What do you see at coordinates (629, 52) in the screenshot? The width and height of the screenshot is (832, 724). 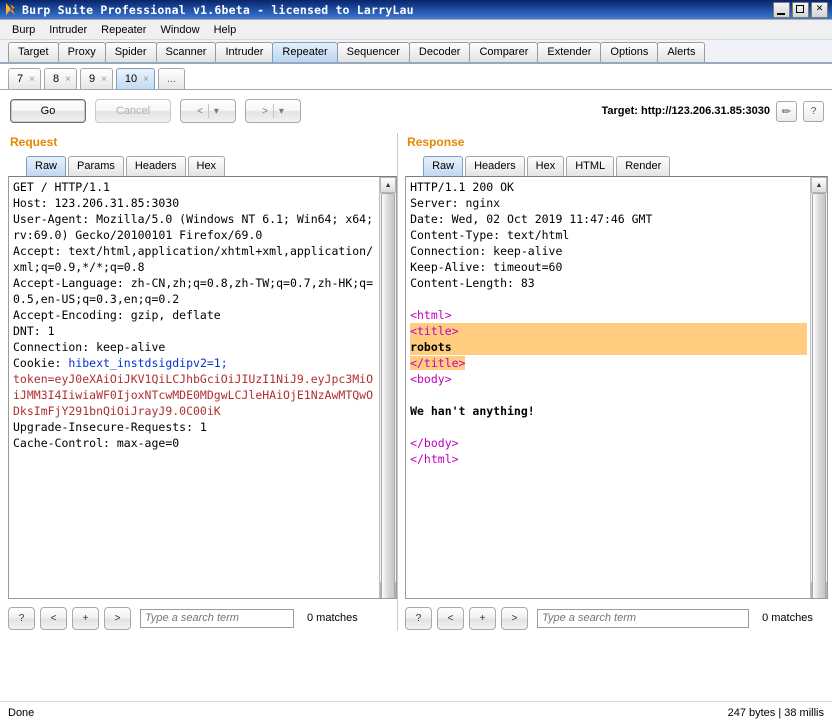 I see `tab-options: Options` at bounding box center [629, 52].